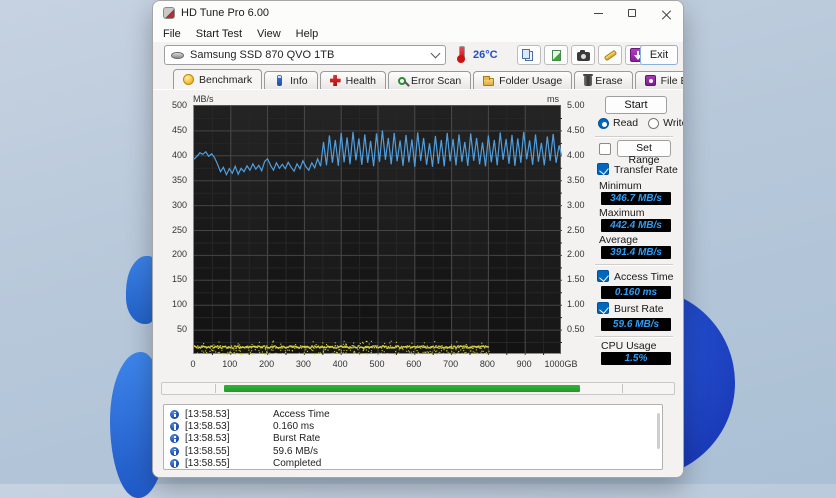 The height and width of the screenshot is (498, 836). I want to click on tab-health: Health, so click(352, 80).